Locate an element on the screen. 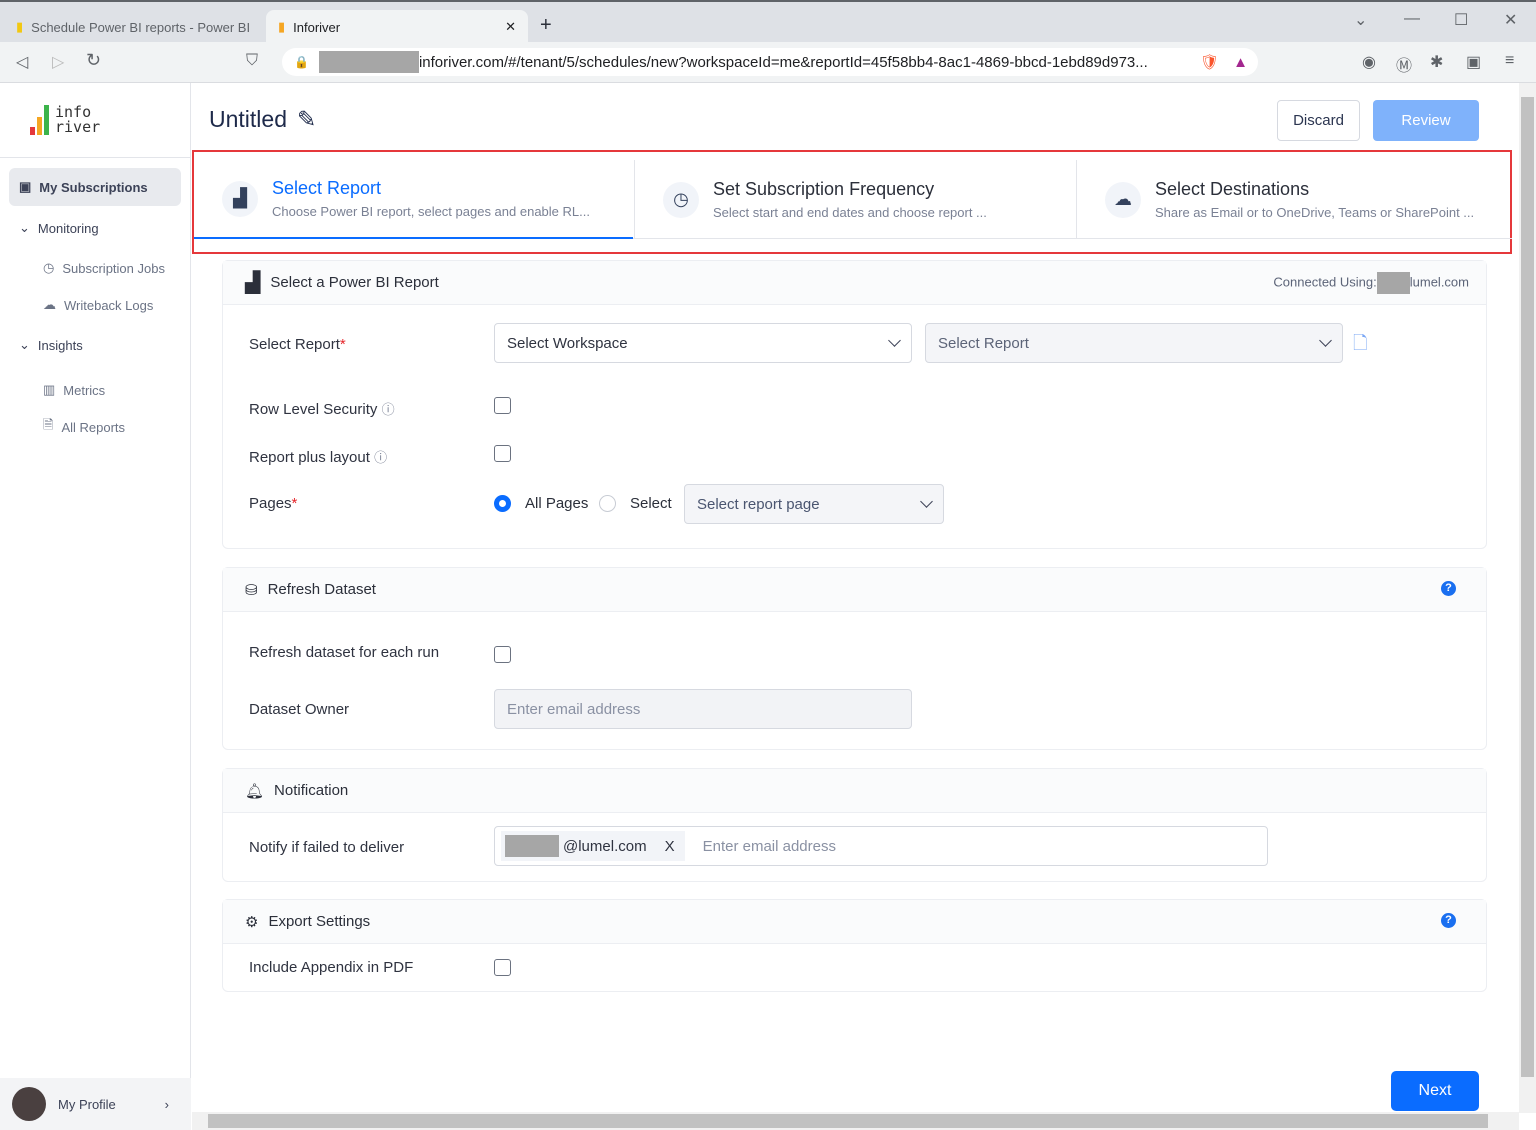 The image size is (1536, 1130). dataset-owner-label: Dataset Owner is located at coordinates (299, 709).